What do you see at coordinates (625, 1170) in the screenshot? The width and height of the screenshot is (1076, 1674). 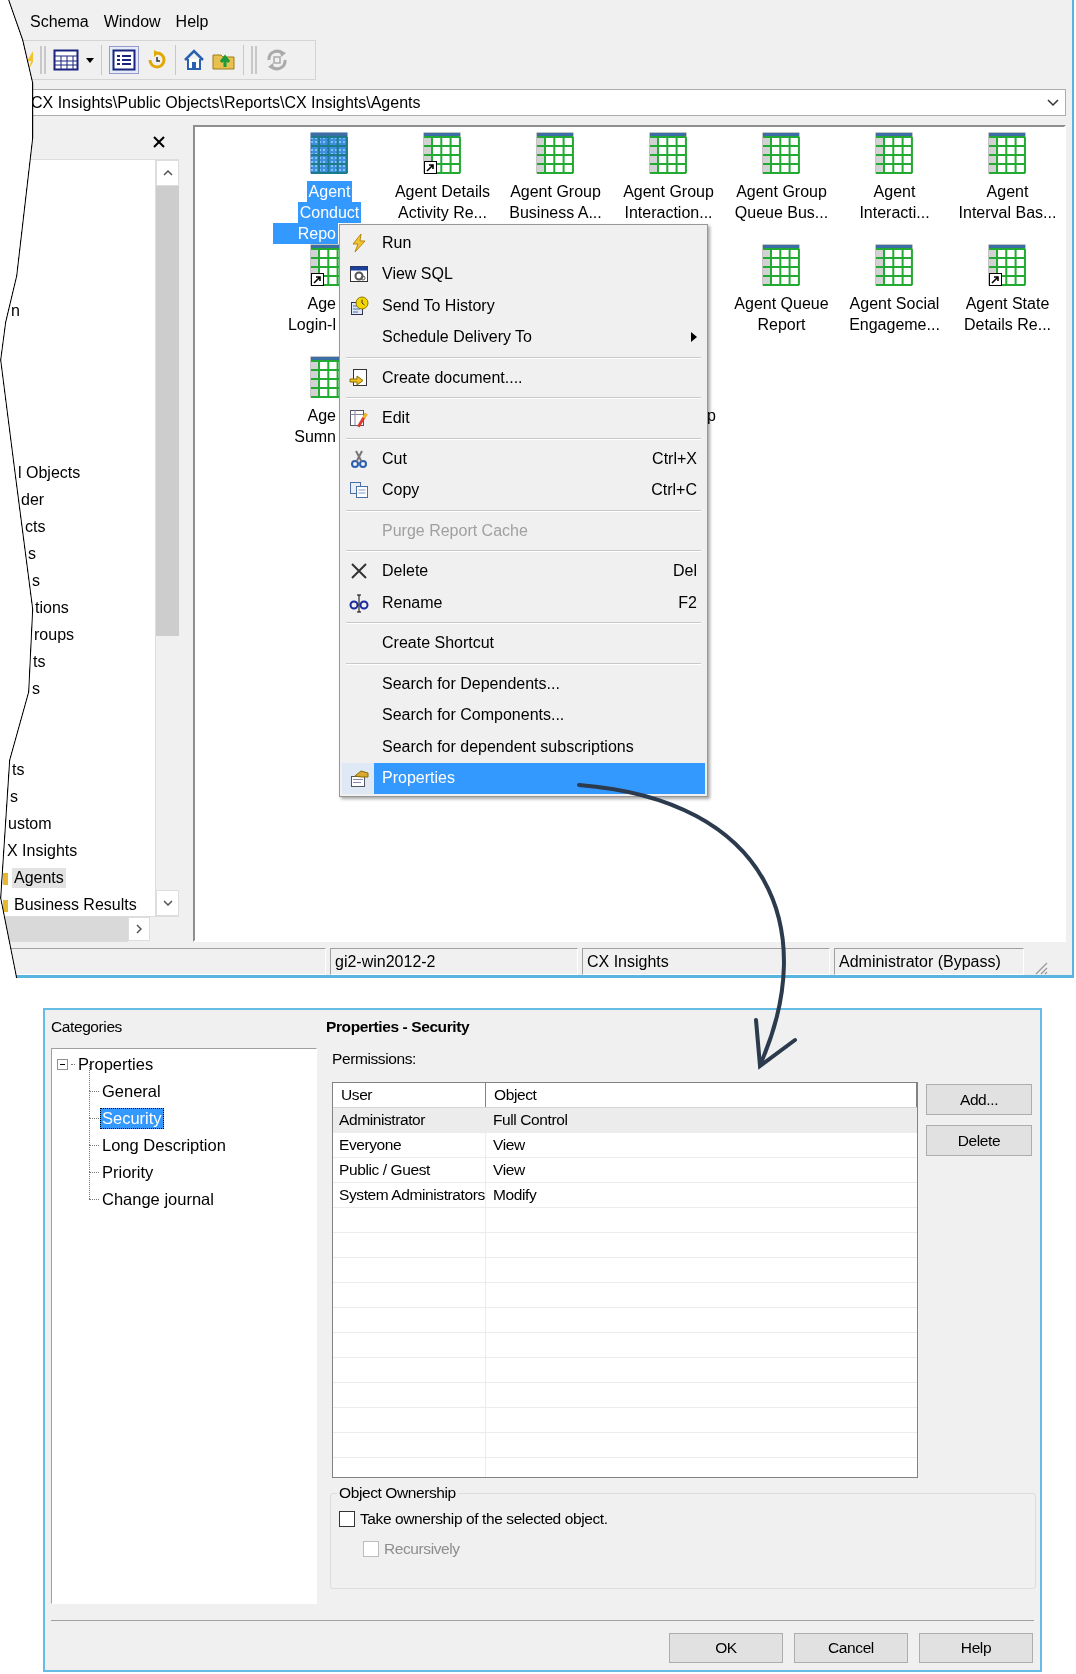 I see `table-row: Public / Guest View` at bounding box center [625, 1170].